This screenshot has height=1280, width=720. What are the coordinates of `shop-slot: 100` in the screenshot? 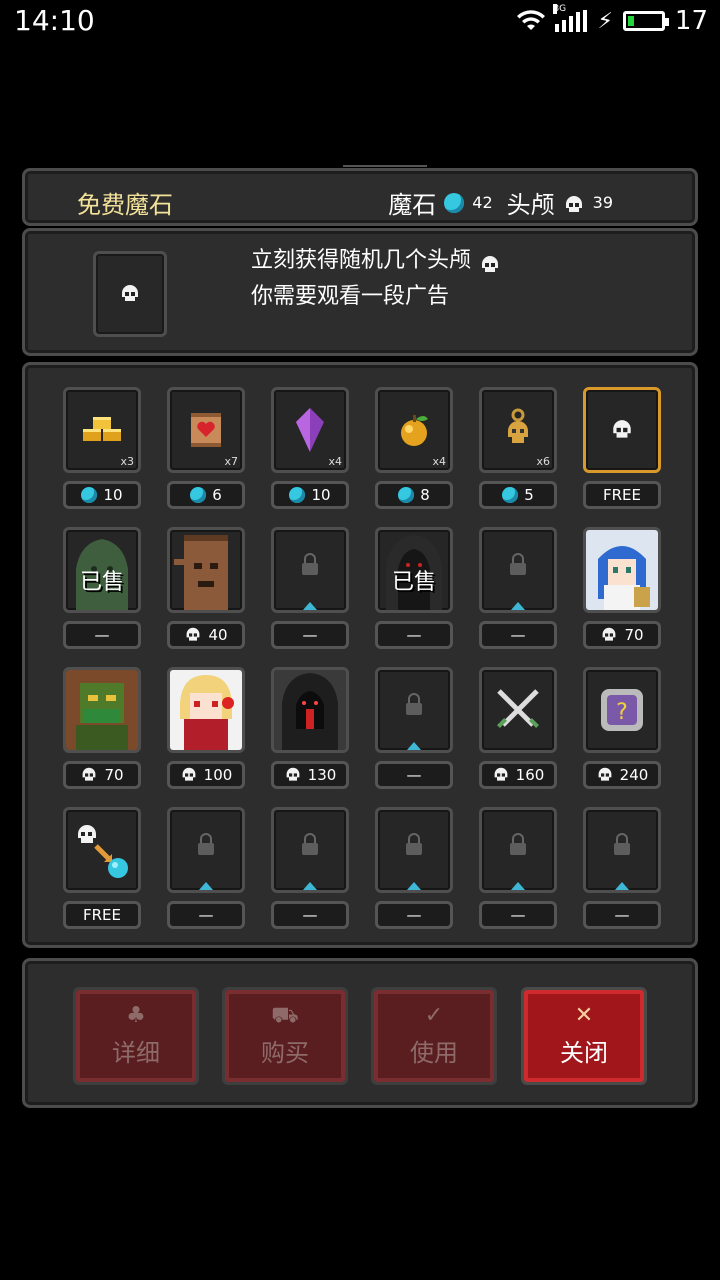 It's located at (206, 728).